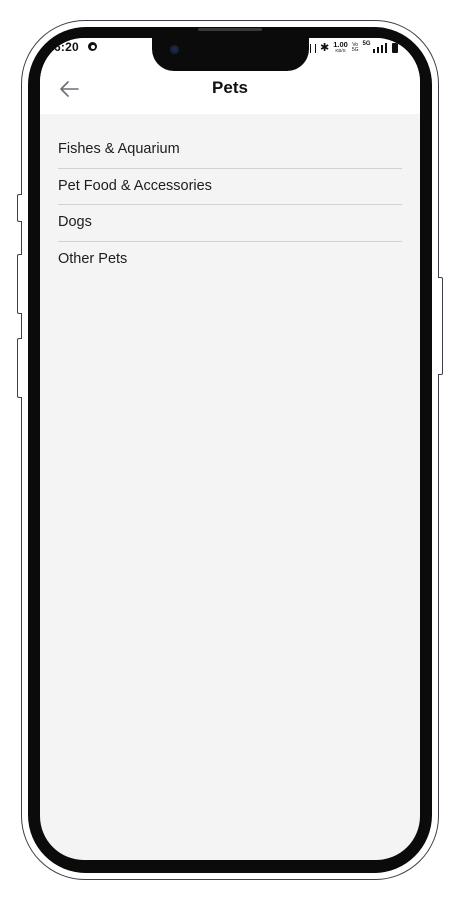  Describe the element at coordinates (230, 54) in the screenshot. I see `camera-notch` at that location.